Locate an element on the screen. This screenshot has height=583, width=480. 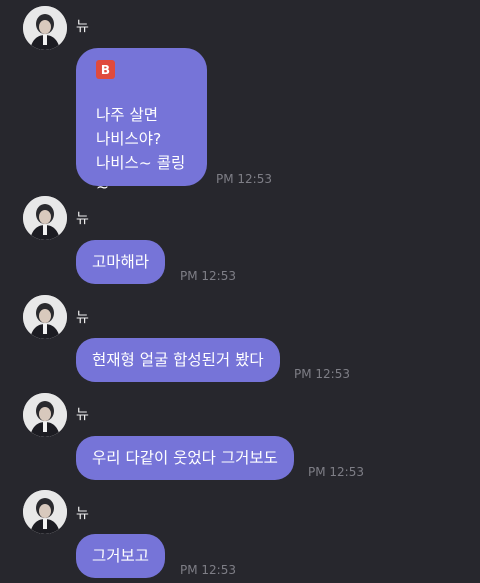
message-text: 그거보고 is located at coordinates (121, 556).